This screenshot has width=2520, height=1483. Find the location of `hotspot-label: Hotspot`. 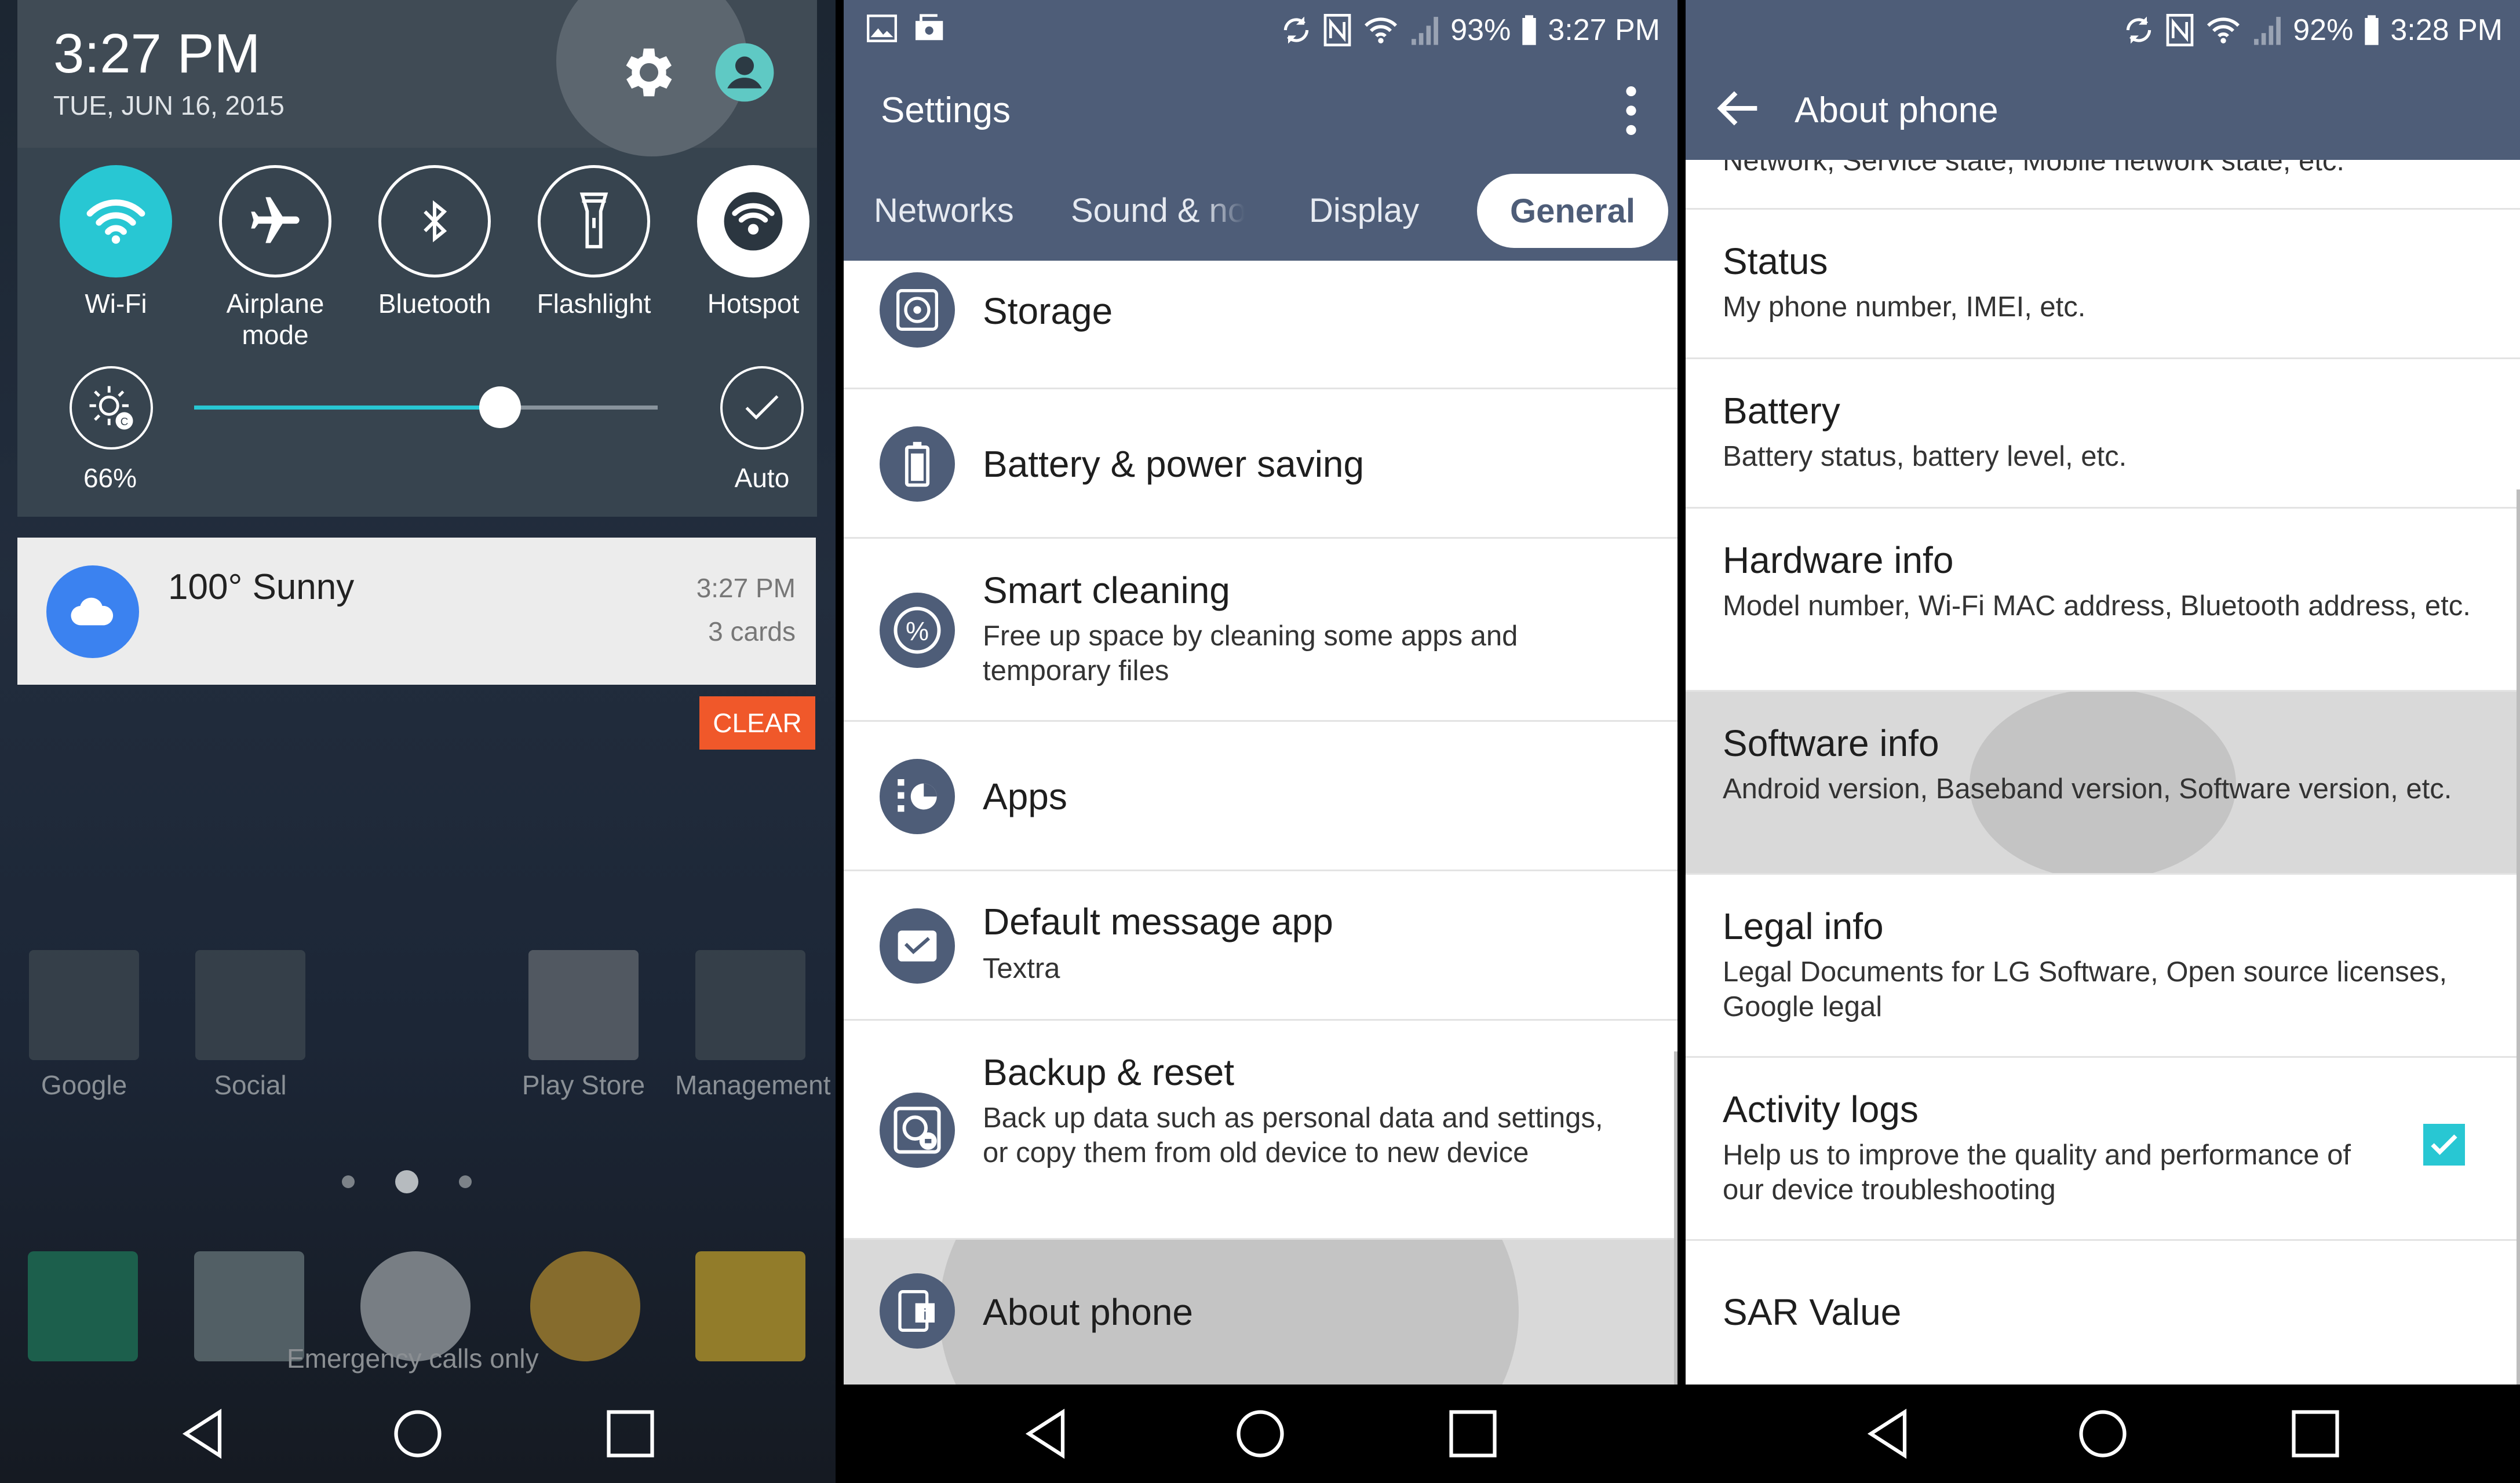

hotspot-label: Hotspot is located at coordinates (753, 303).